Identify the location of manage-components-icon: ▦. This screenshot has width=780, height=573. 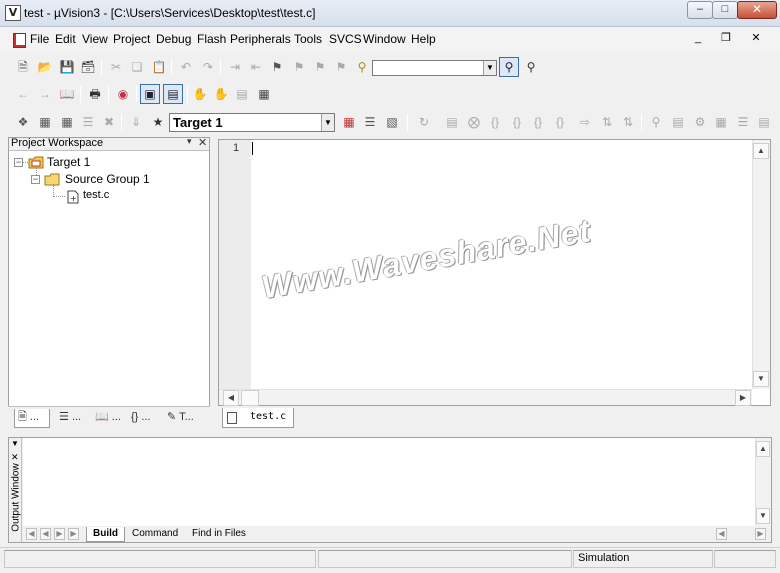
(349, 122).